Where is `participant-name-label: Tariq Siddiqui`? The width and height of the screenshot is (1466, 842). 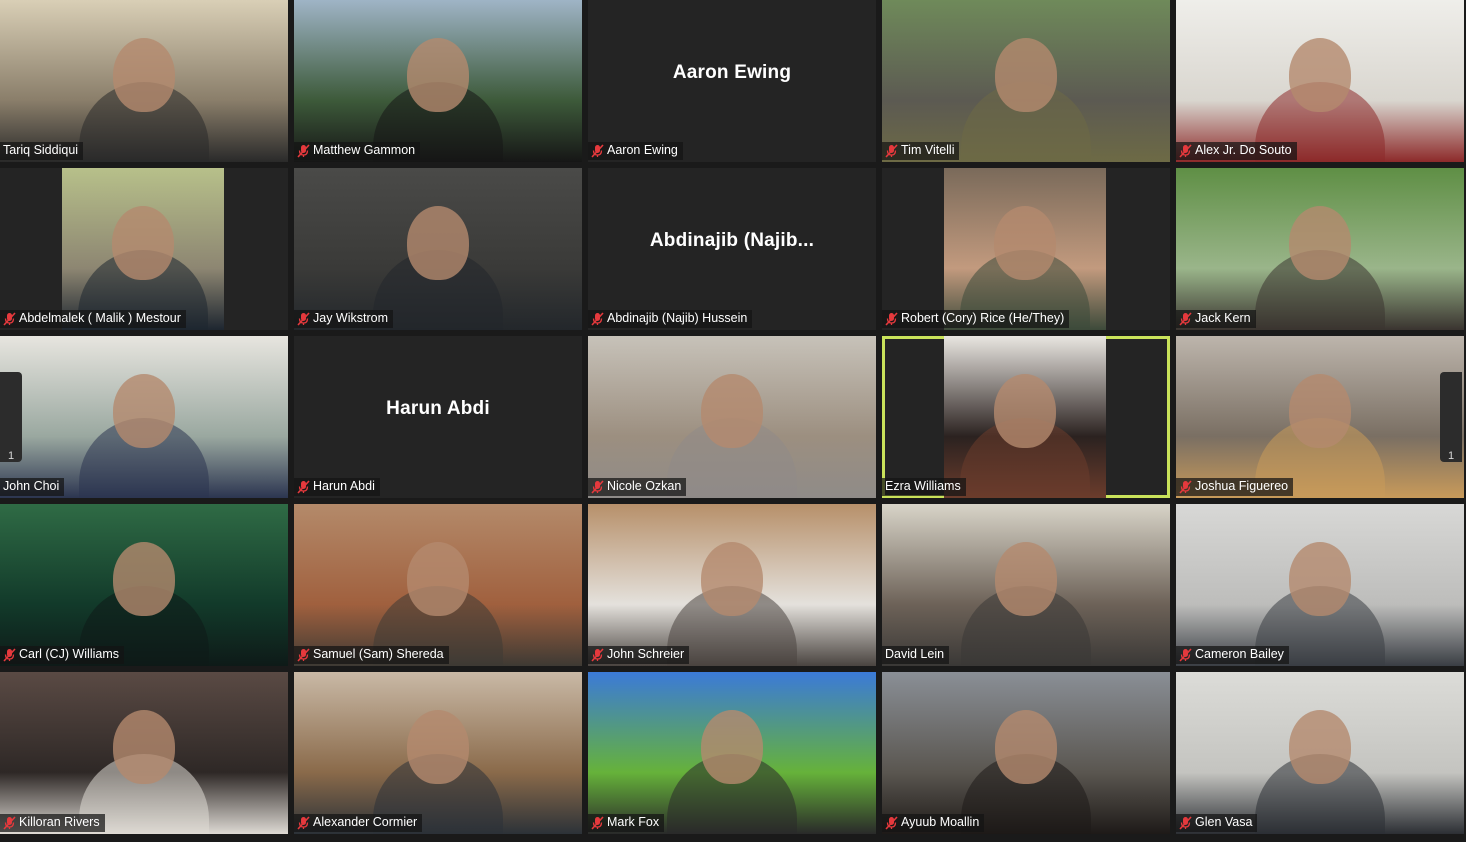 participant-name-label: Tariq Siddiqui is located at coordinates (42, 151).